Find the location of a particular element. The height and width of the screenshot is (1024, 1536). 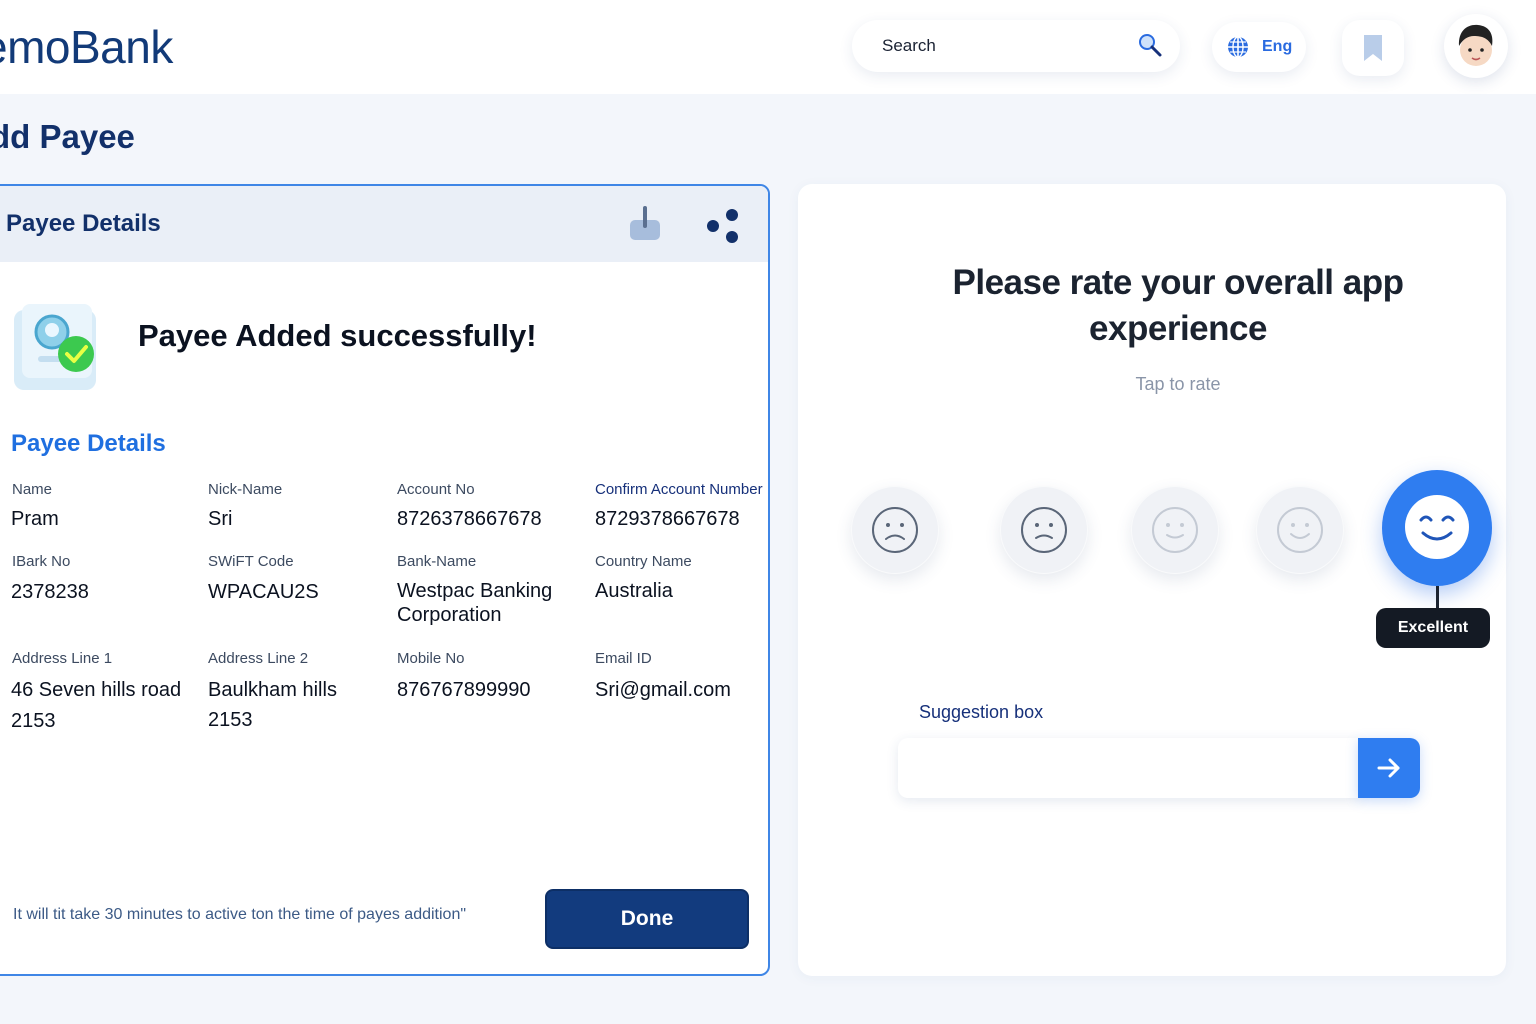

address-line1-value-line1: 46 Seven hills road is located at coordinates (96, 690).